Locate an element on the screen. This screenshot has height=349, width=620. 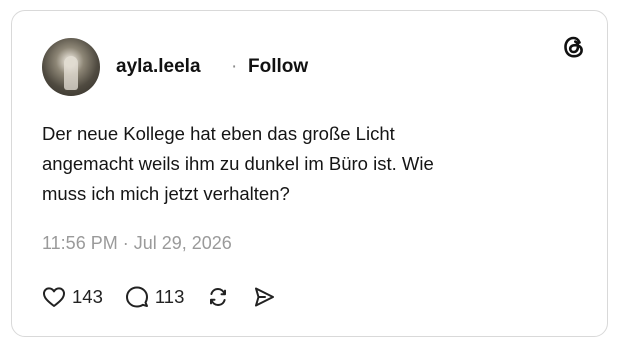
post-text-line: muss ich mich jetzt verhalten? is located at coordinates (166, 193).